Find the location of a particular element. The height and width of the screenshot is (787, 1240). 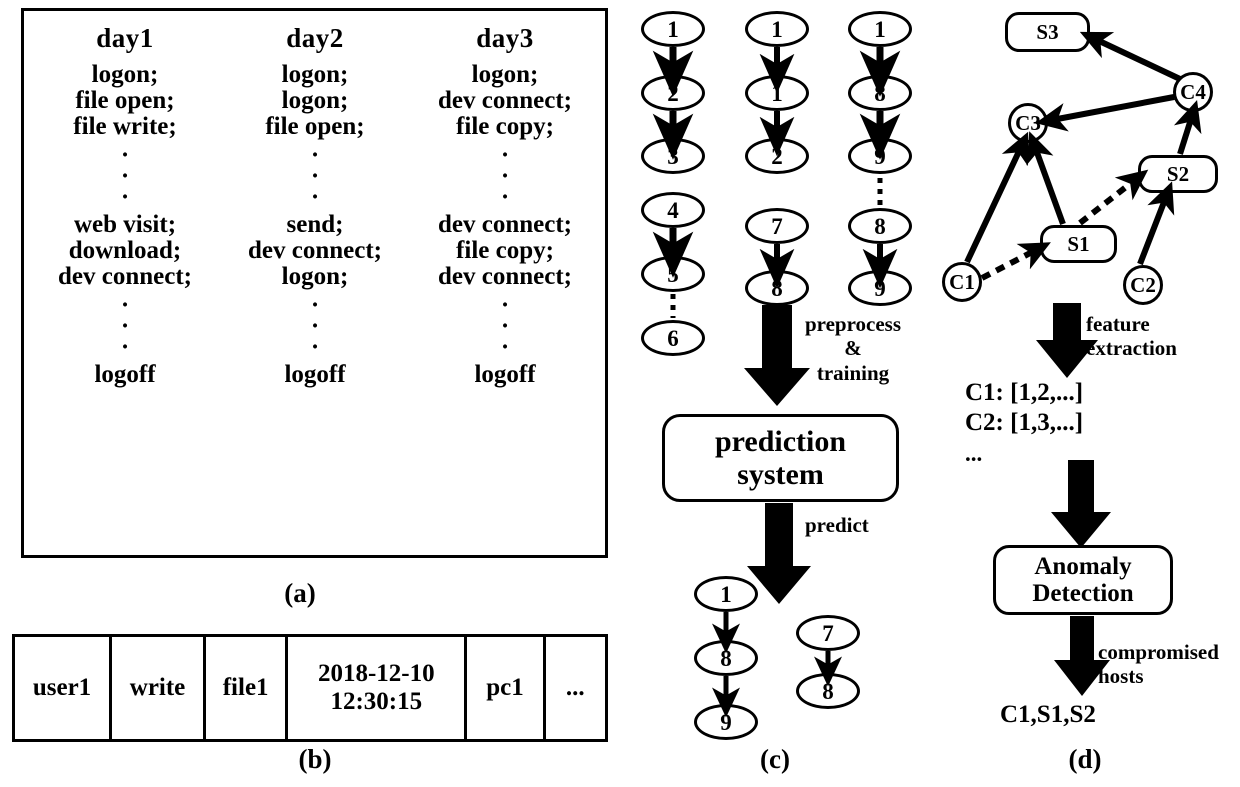

graph-node-S3: S3 is located at coordinates (1047, 32).